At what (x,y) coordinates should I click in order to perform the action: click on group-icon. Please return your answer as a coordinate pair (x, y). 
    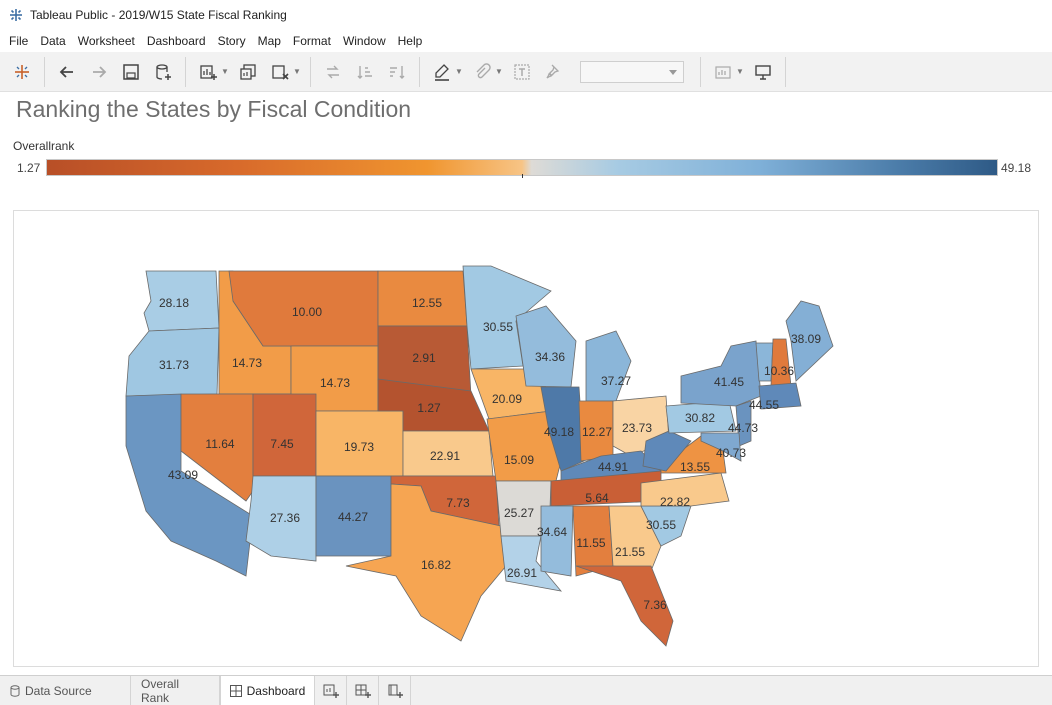
    Looking at the image, I should click on (482, 72).